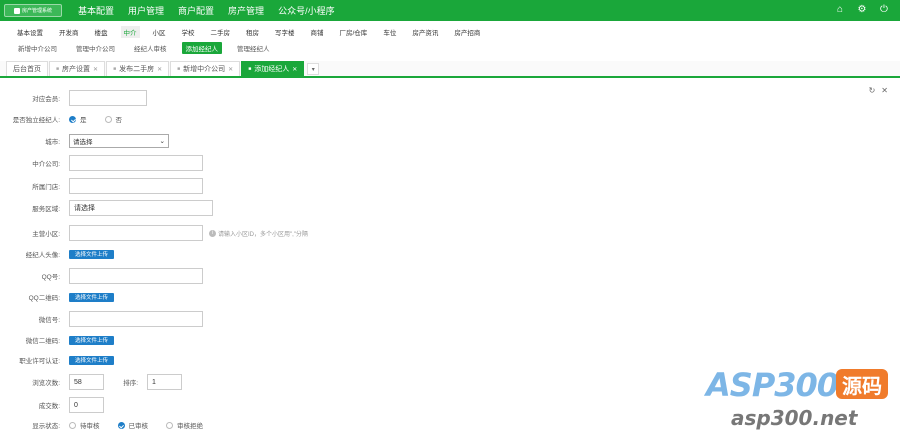 Image resolution: width=900 pixels, height=442 pixels. I want to click on main-nav-item-property-management: 房产管理, so click(246, 10).